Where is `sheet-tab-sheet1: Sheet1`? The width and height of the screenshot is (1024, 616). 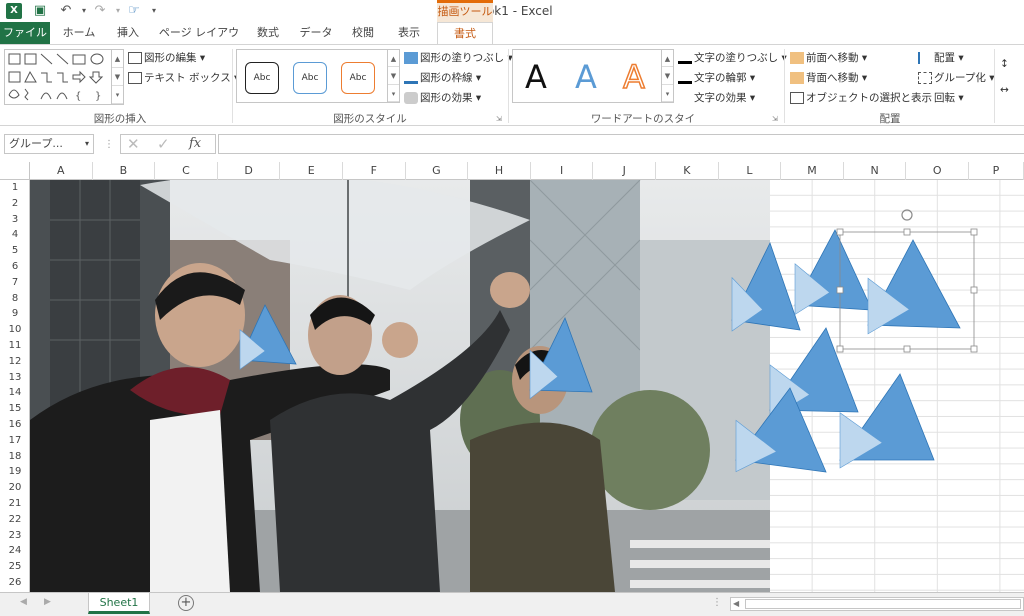 sheet-tab-sheet1: Sheet1 is located at coordinates (119, 603).